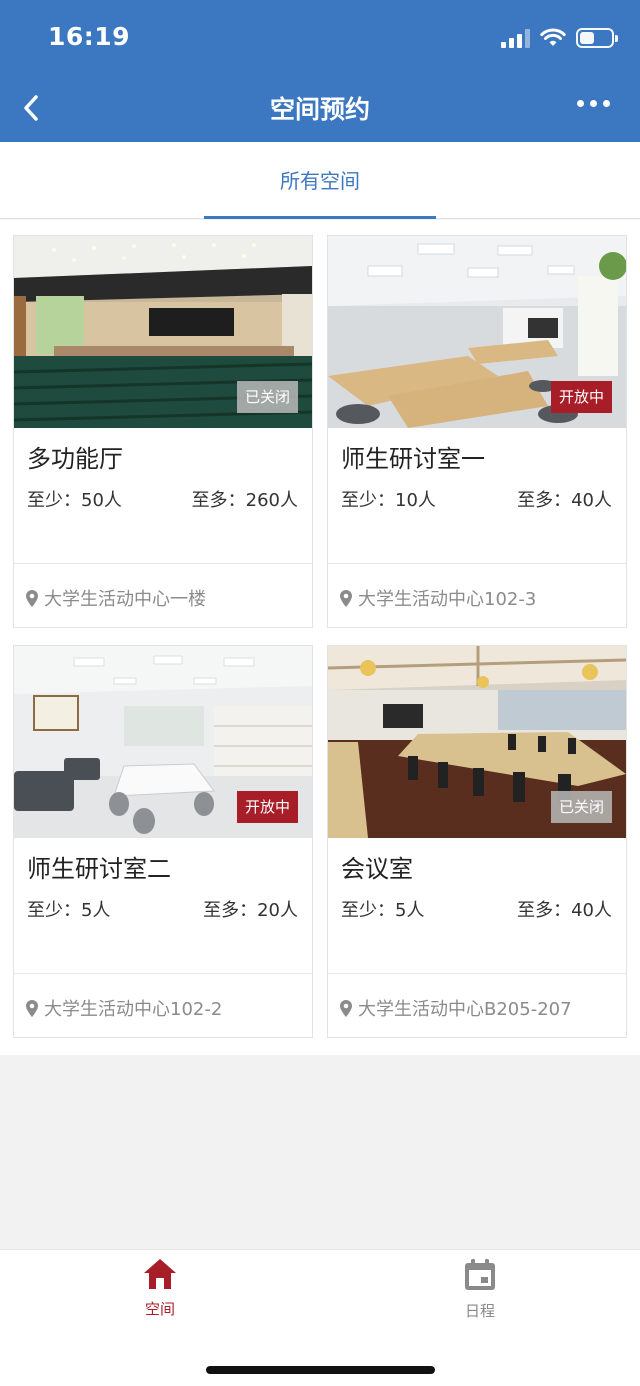 The image size is (640, 1386). I want to click on space-card: 开放中 师生研讨室二 至少：5人 至多：20人 大学生活动中心102-2, so click(163, 841).